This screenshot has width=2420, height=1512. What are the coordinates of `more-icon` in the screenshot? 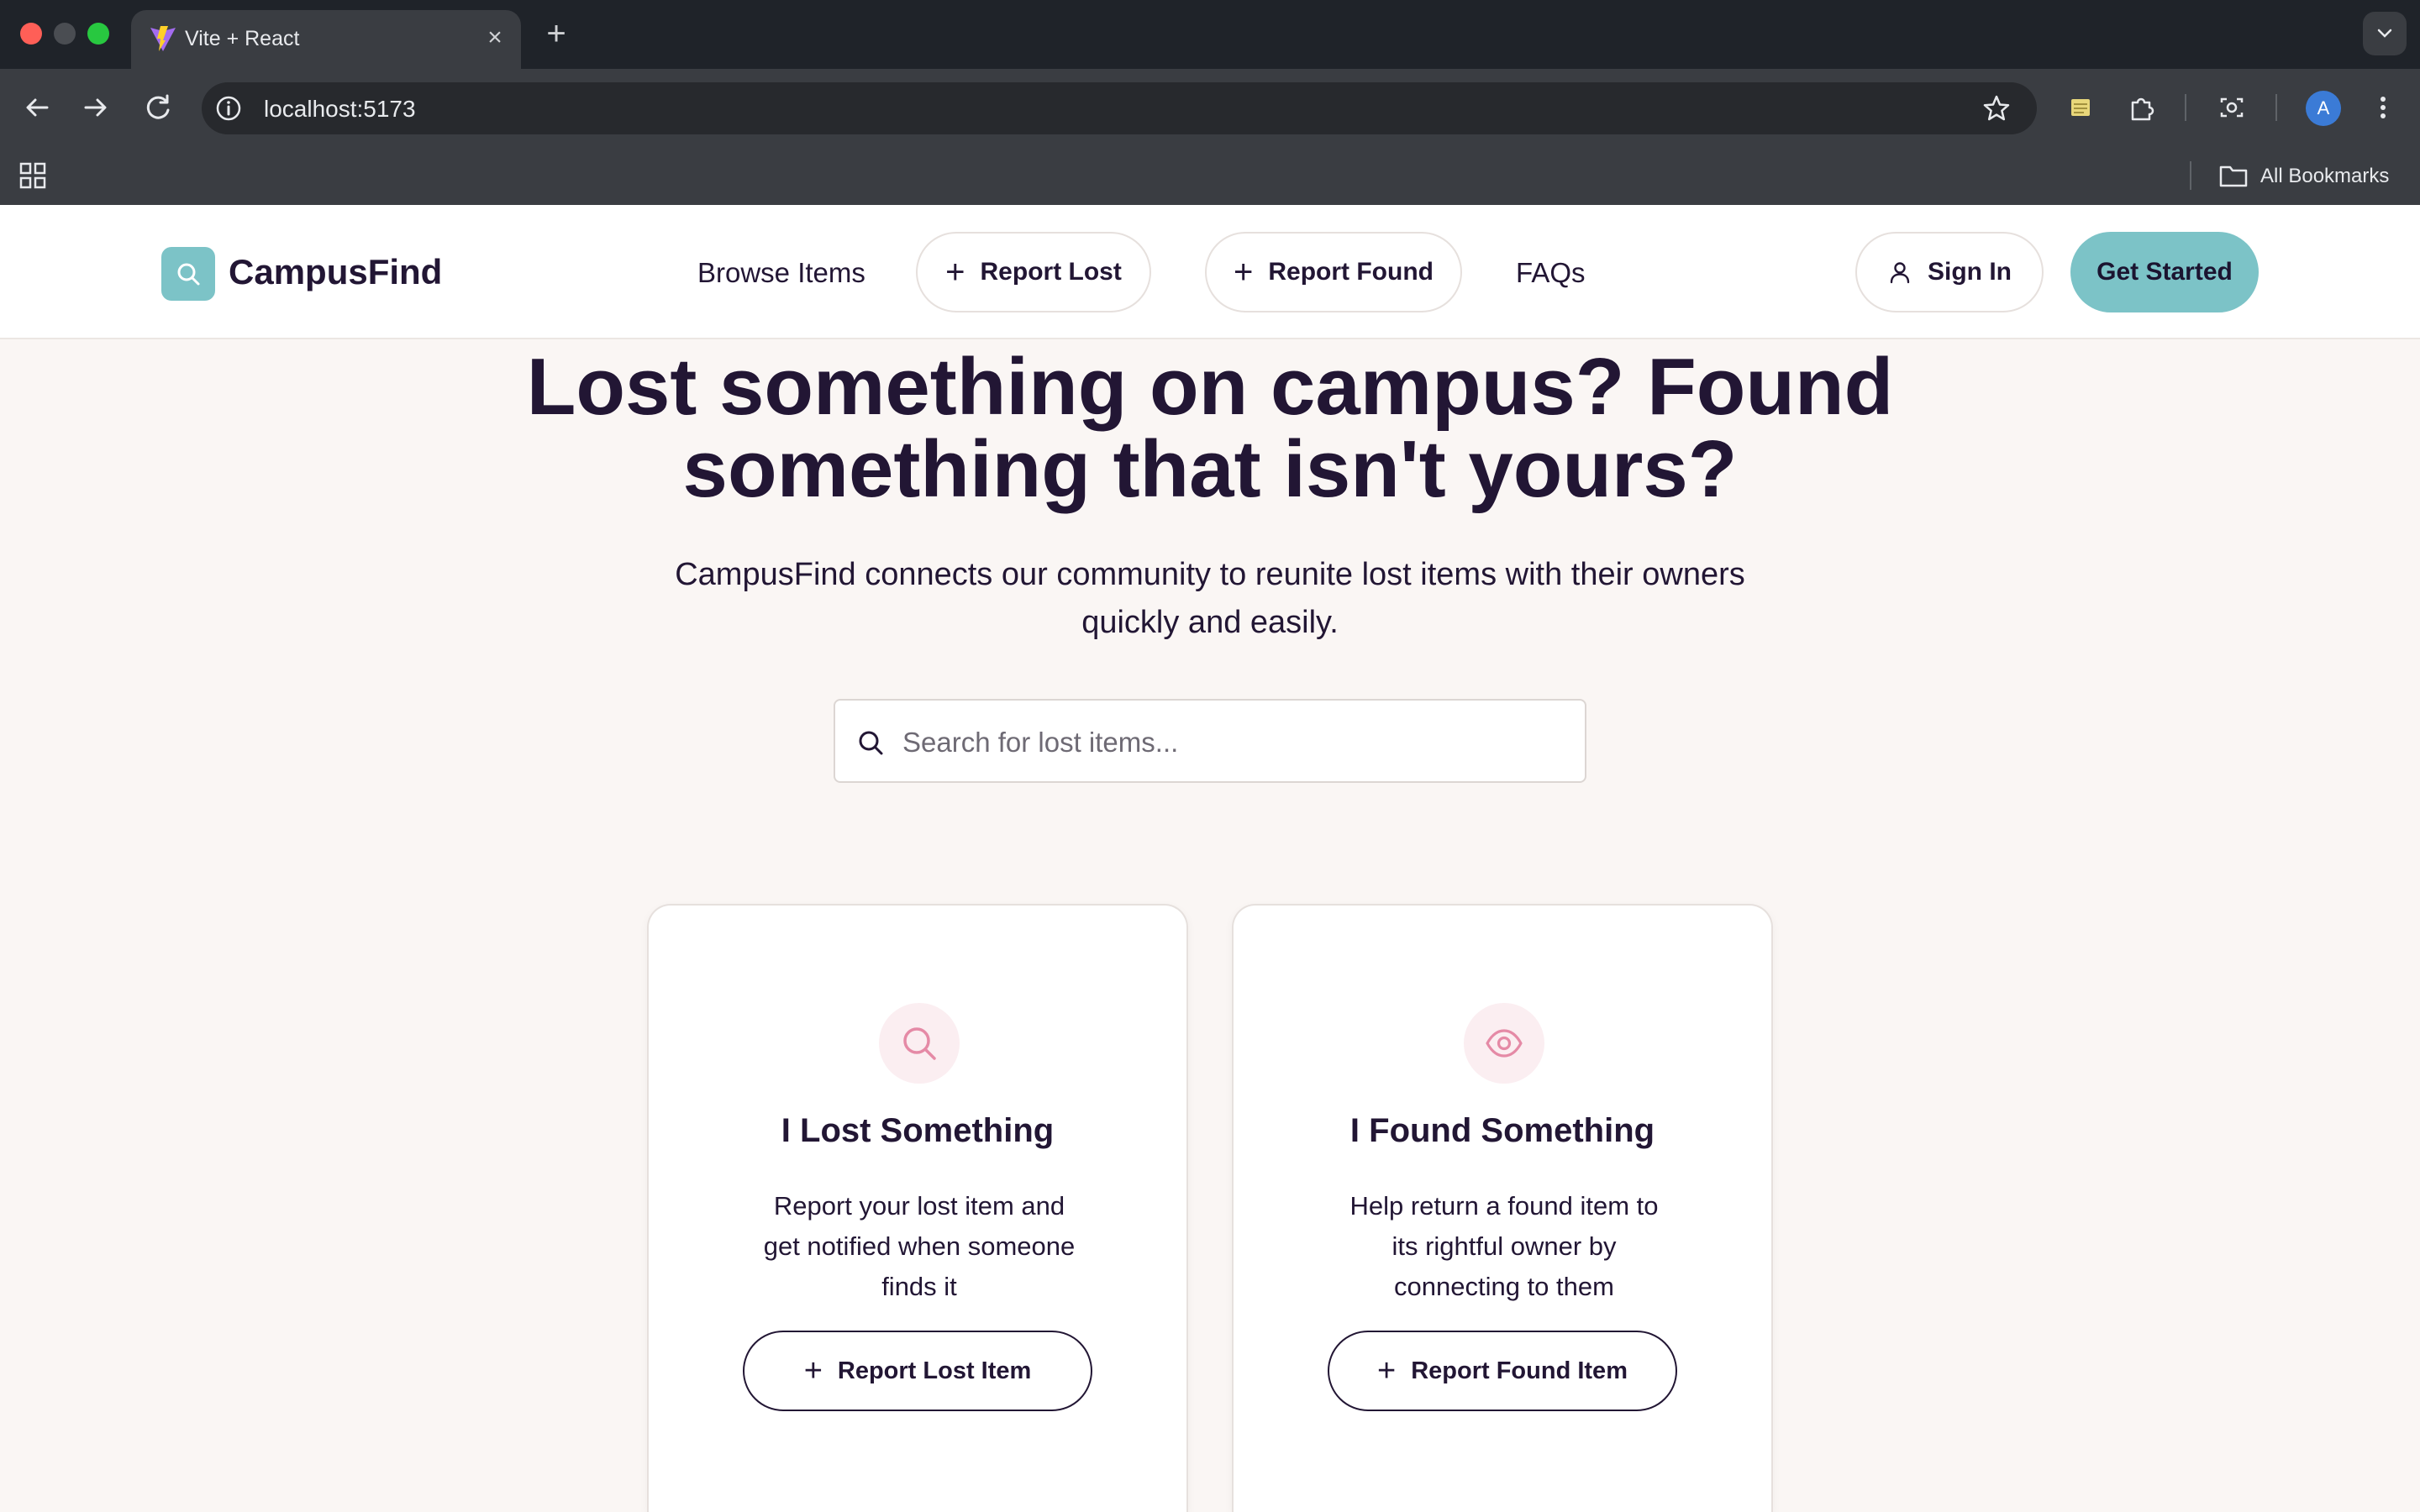 It's located at (2383, 107).